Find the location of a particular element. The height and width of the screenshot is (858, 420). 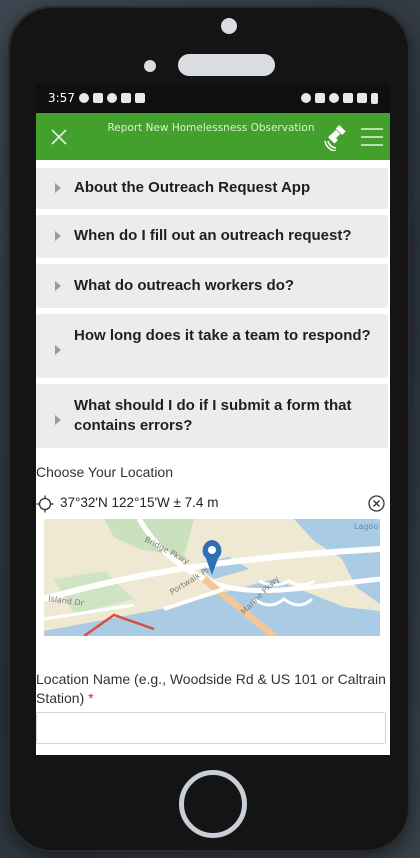

mute-icon is located at coordinates (320, 98).